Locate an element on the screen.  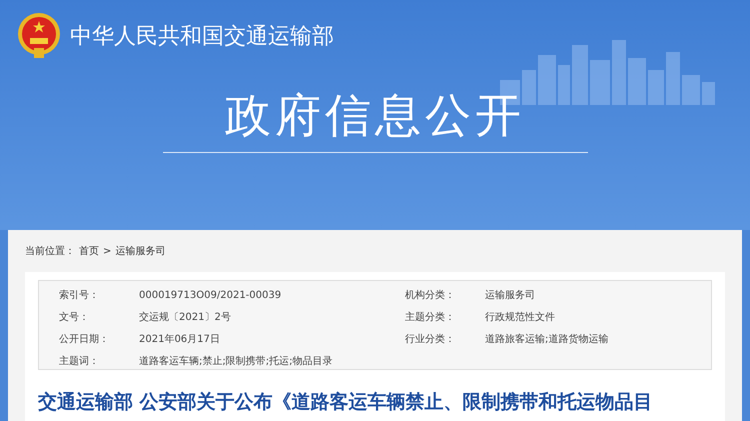
emblem-icon is located at coordinates (39, 36).